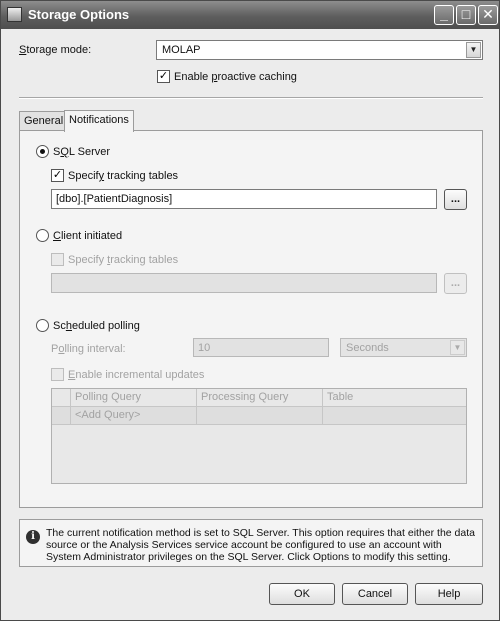  I want to click on title-bar: Storage Options _ □ ✕, so click(250, 15).